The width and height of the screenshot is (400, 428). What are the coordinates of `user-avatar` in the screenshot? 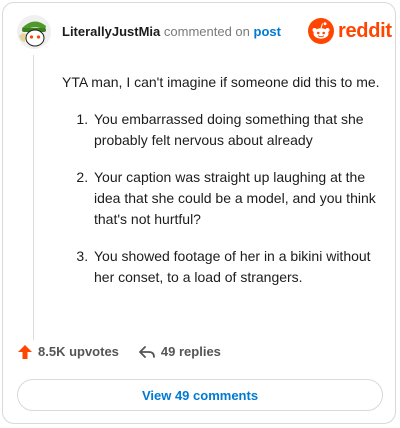 It's located at (34, 32).